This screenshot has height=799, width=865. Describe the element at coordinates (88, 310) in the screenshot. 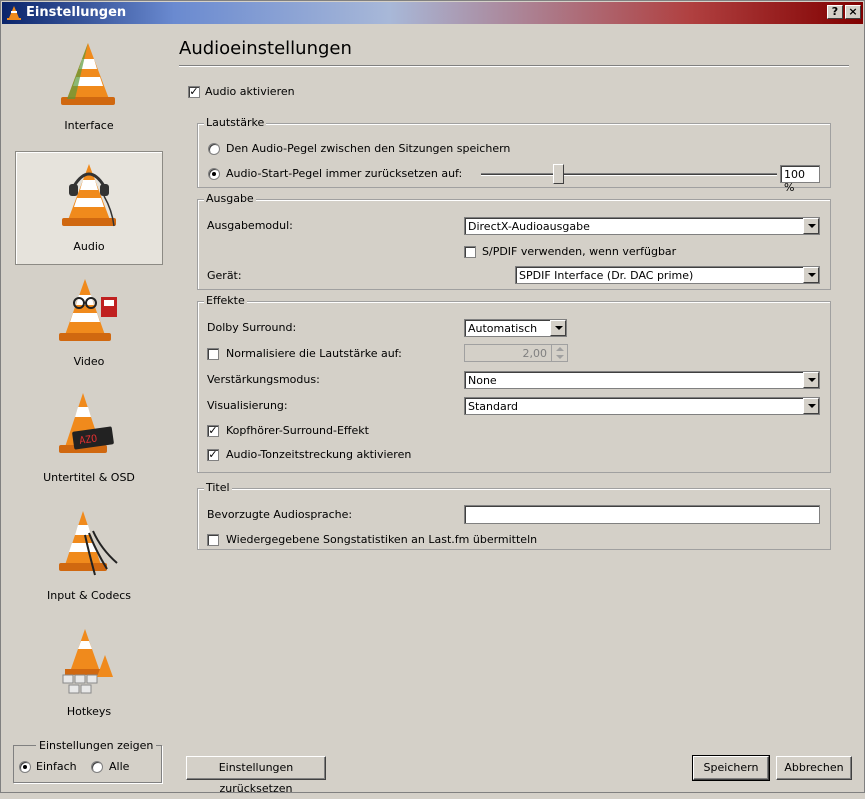

I see `video-cone-icon` at that location.